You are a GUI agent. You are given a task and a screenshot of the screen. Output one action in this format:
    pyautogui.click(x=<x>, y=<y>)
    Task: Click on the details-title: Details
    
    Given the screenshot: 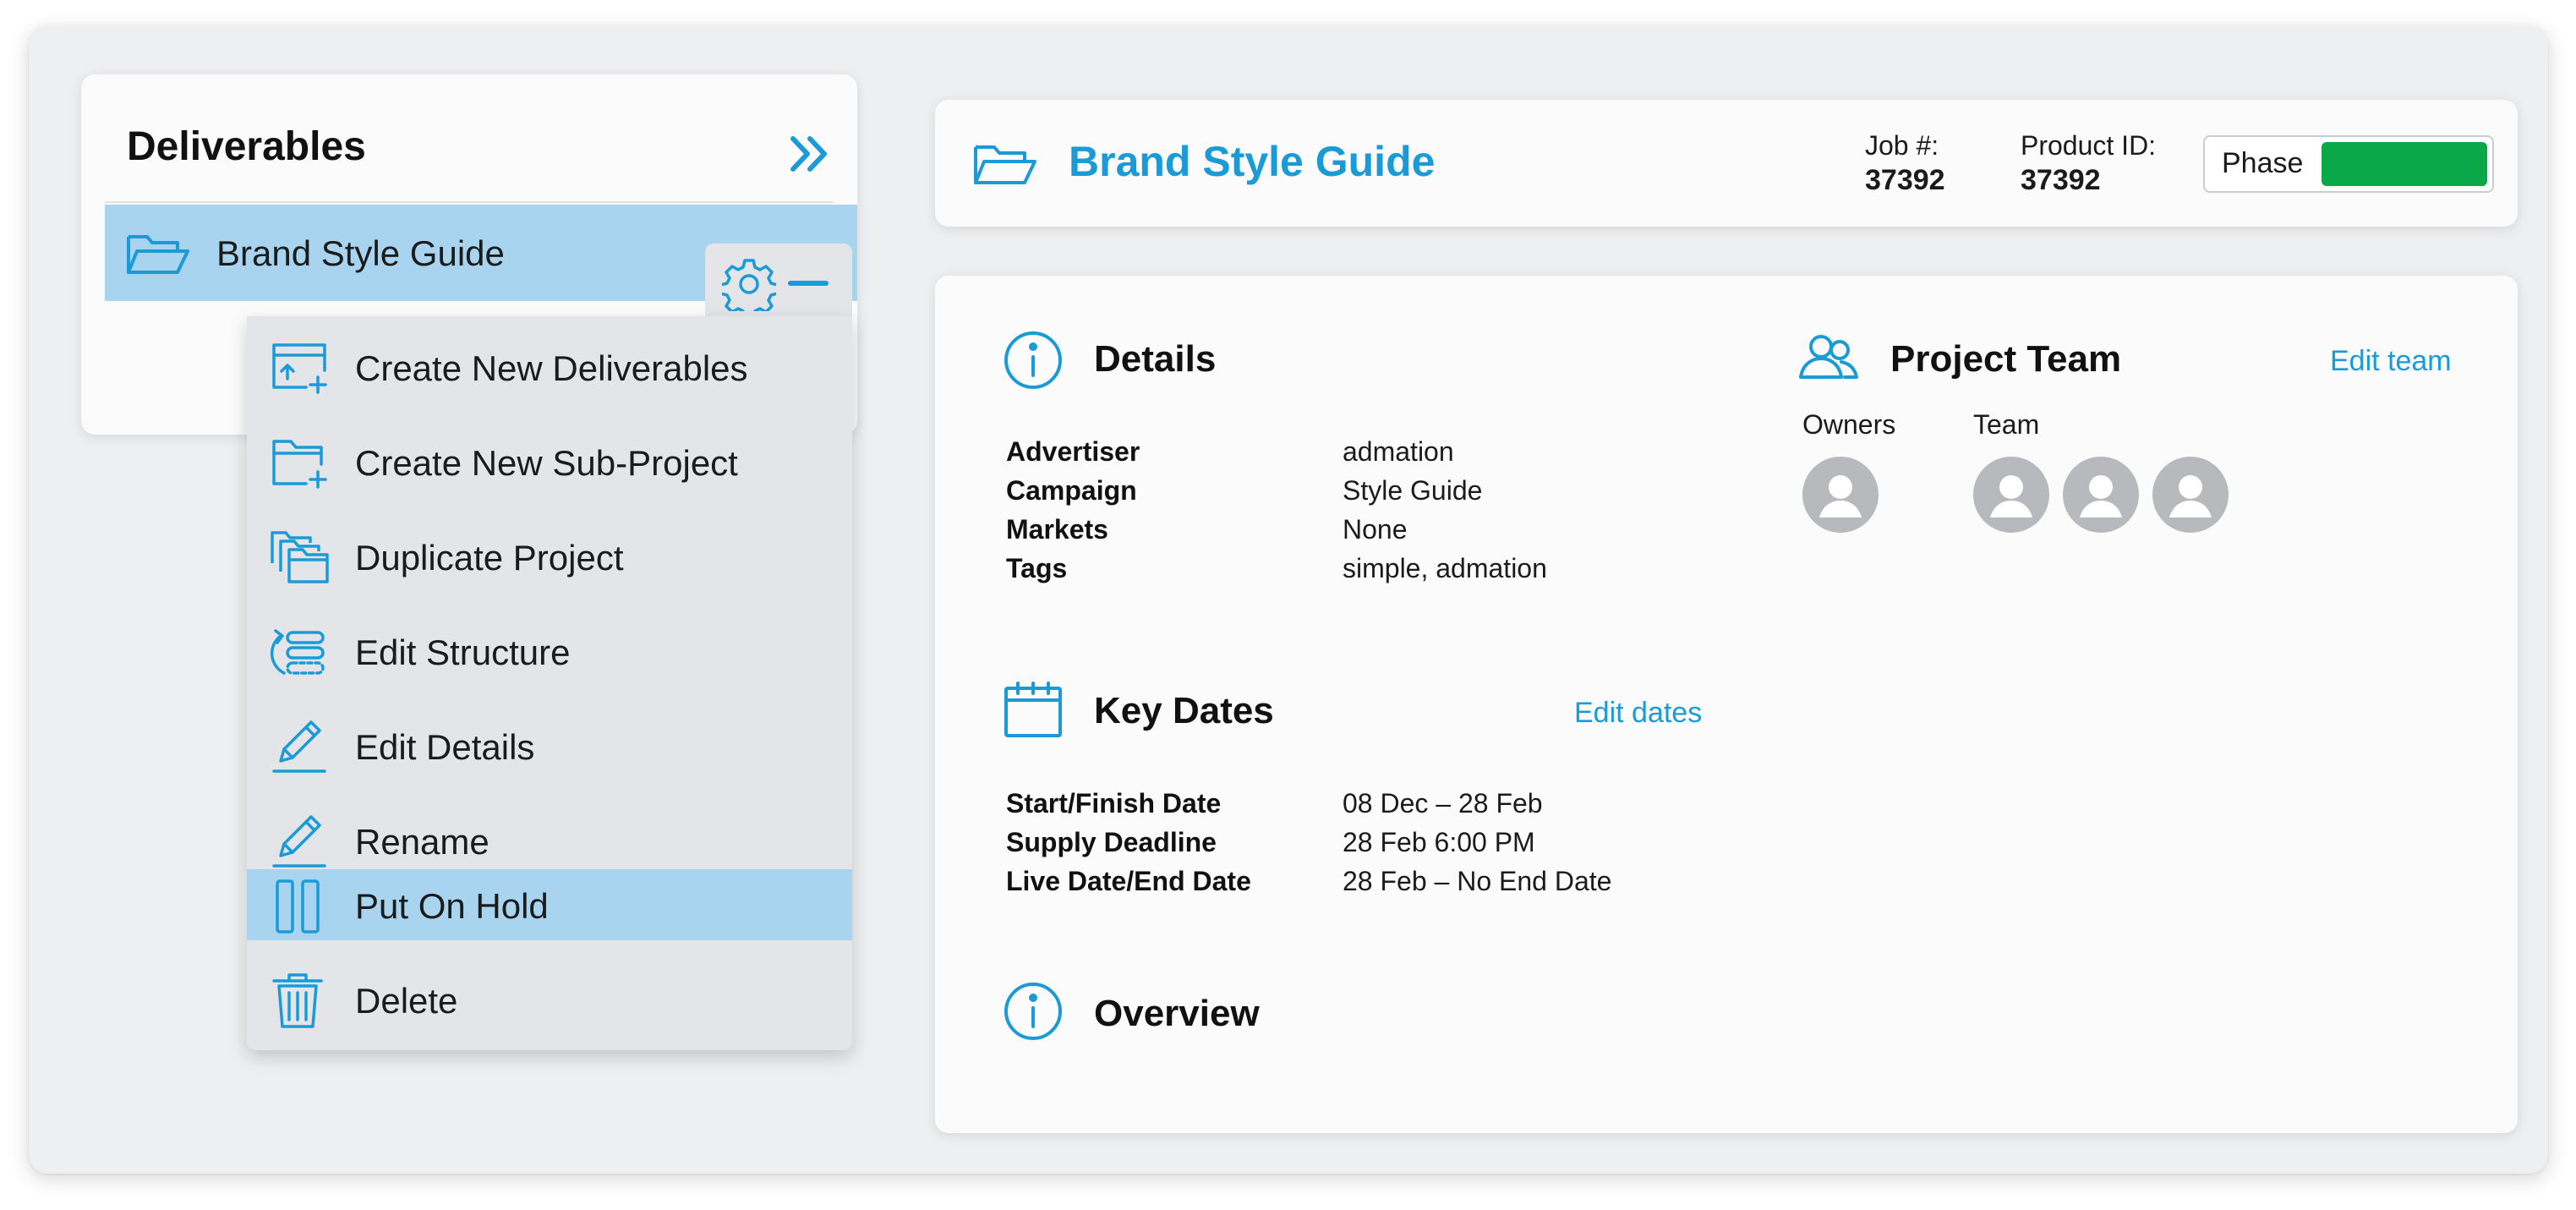 What is the action you would take?
    pyautogui.click(x=1155, y=359)
    